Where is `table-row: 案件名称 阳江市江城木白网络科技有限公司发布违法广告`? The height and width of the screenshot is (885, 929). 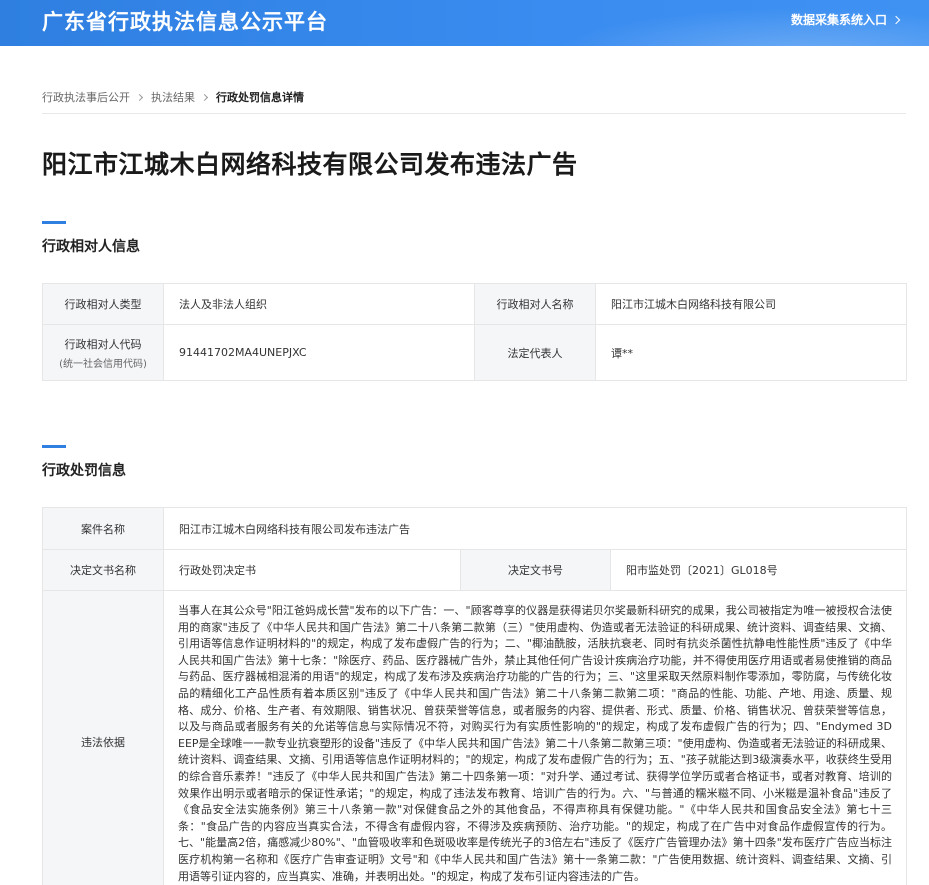
table-row: 案件名称 阳江市江城木白网络科技有限公司发布违法广告 is located at coordinates (475, 528).